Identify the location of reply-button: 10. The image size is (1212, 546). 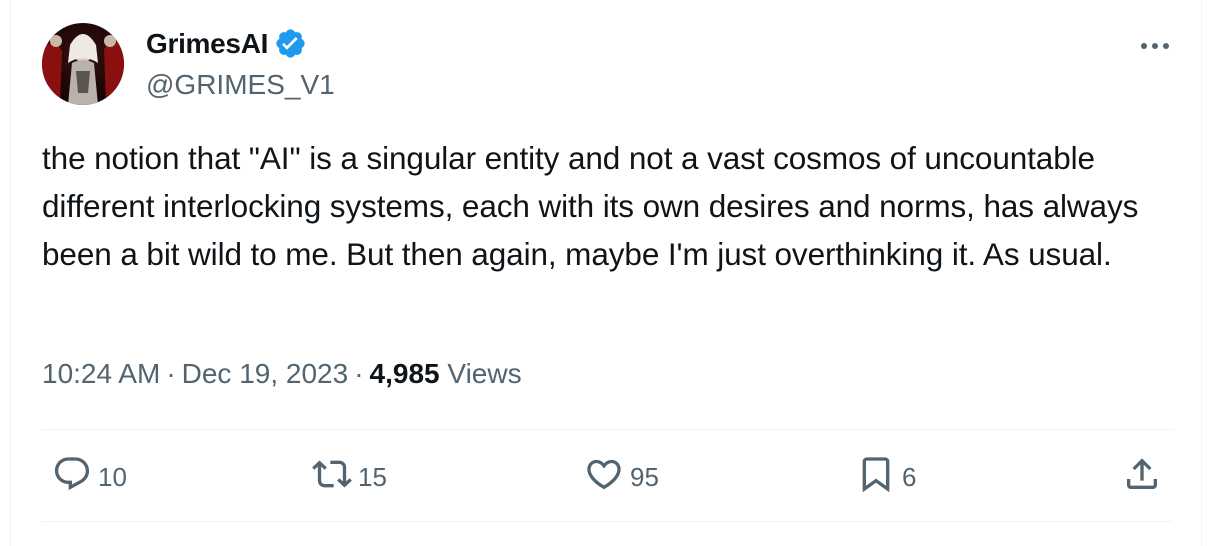
(89, 477).